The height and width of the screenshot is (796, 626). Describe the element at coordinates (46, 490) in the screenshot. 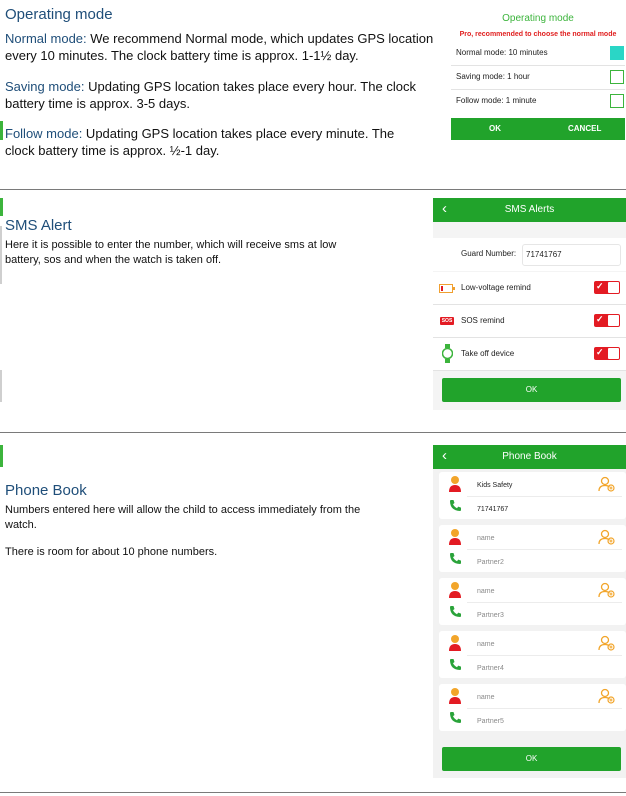

I see `phone-book-heading: Phone Book` at that location.